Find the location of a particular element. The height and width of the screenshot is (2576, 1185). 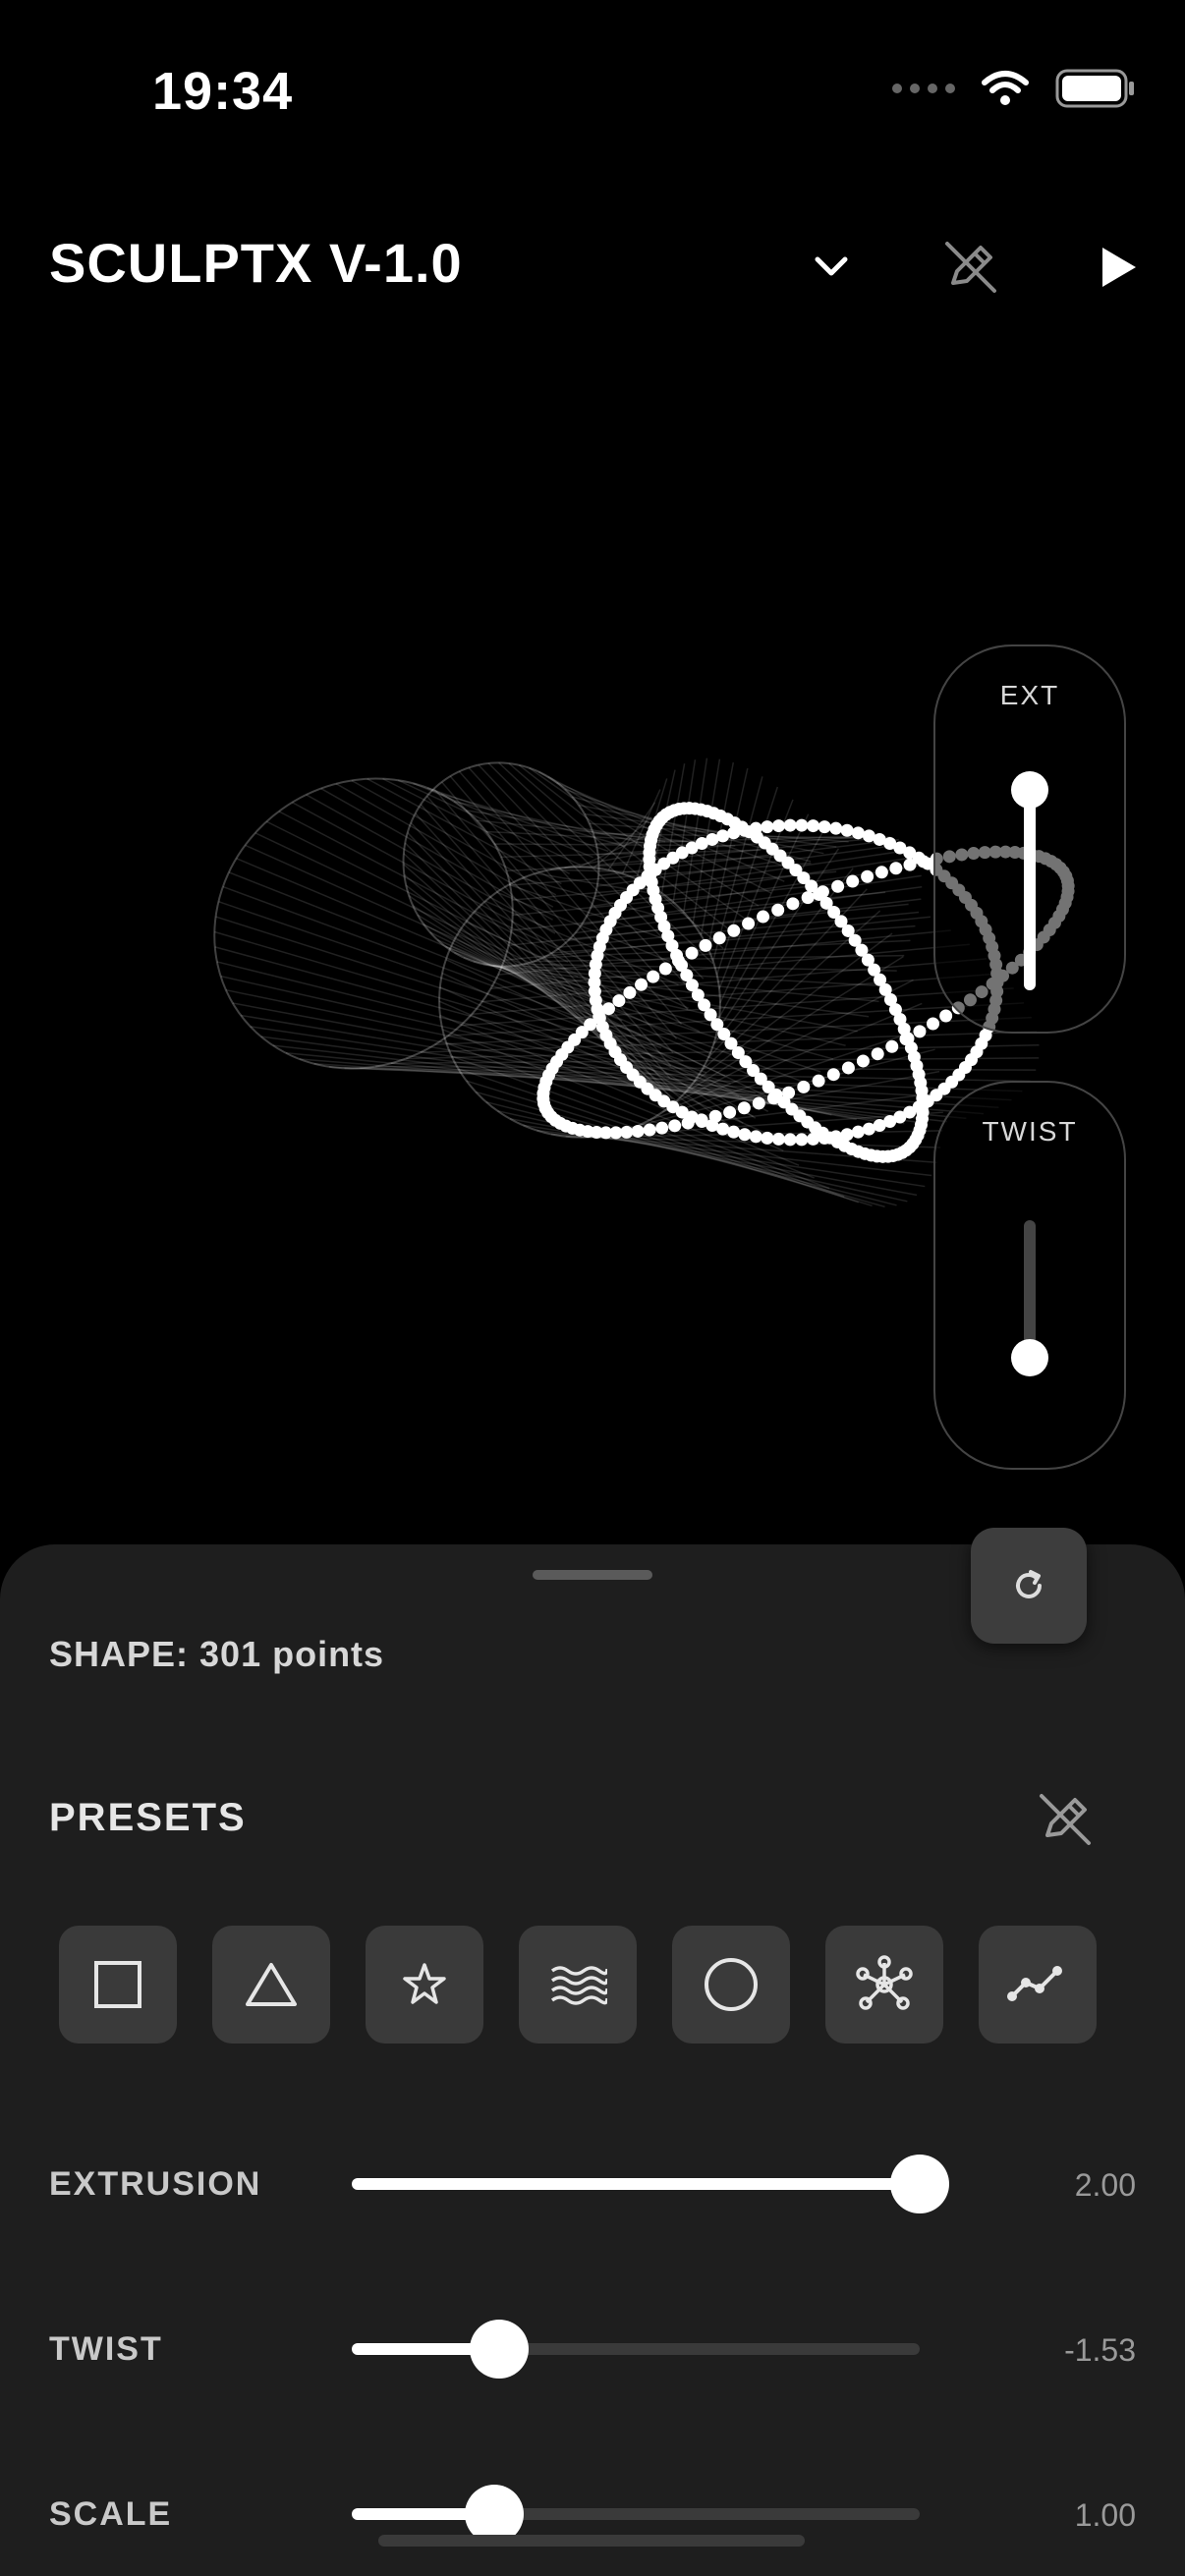

twist-slider-card: TWIST is located at coordinates (1030, 1275).